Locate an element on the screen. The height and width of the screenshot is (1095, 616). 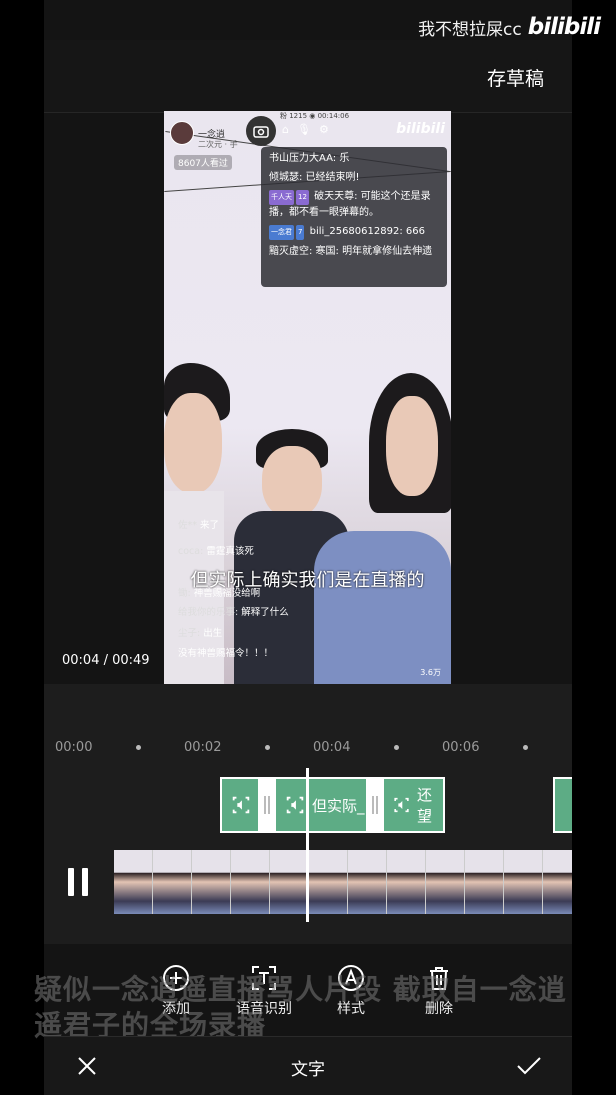
settings-icon: ⚙ is located at coordinates (323, 129).